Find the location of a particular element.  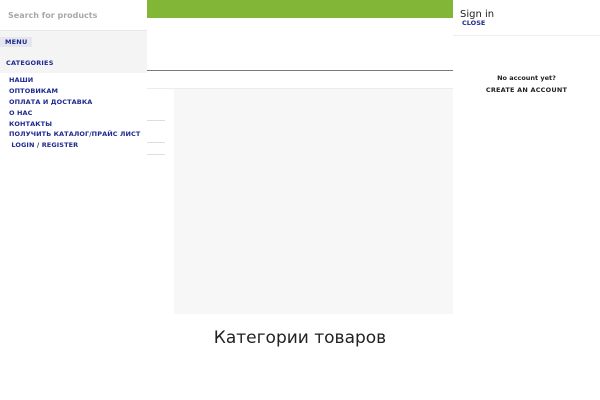

menu-item-payment-delivery: ОПЛАТА И ДОСТАВКА is located at coordinates (50, 102).